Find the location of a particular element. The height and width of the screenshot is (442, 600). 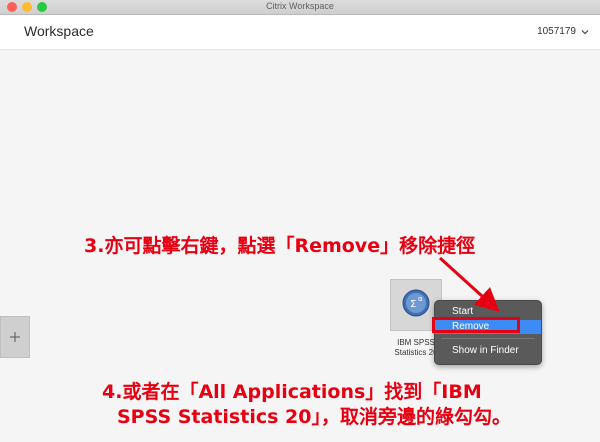

window-title: Citrix Workspace is located at coordinates (300, 6).